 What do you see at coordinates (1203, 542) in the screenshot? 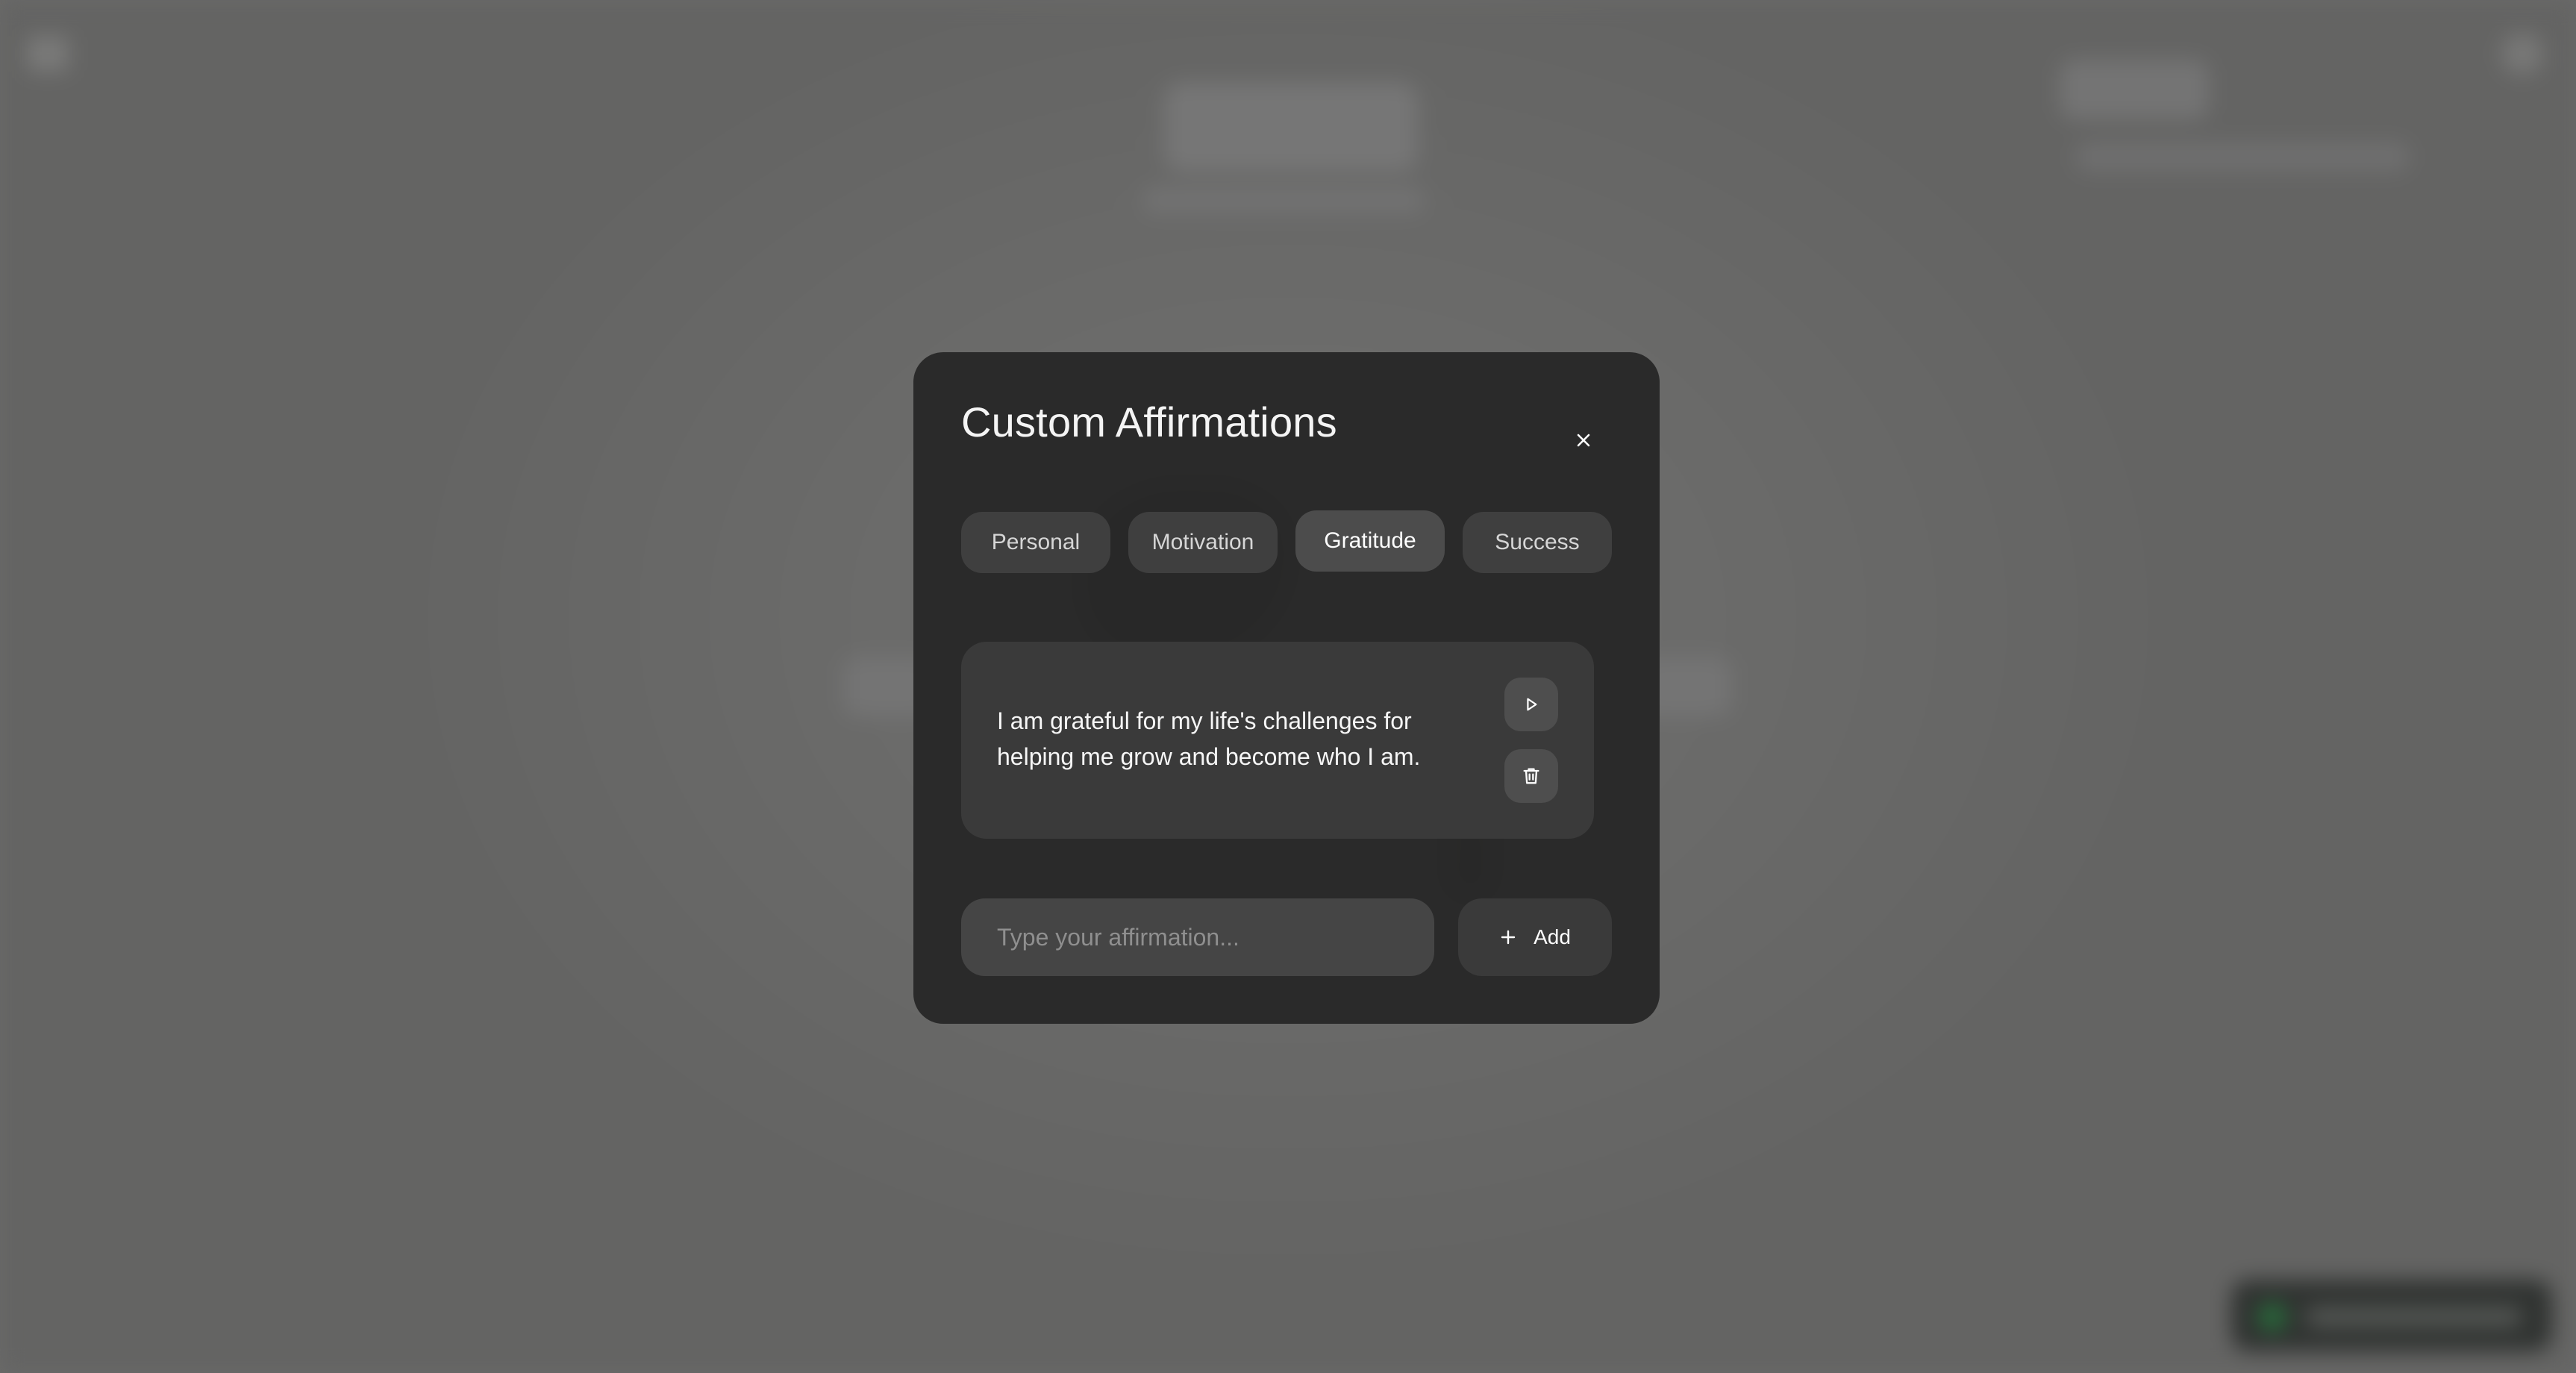
I see `tab-motivation: Motivation` at bounding box center [1203, 542].